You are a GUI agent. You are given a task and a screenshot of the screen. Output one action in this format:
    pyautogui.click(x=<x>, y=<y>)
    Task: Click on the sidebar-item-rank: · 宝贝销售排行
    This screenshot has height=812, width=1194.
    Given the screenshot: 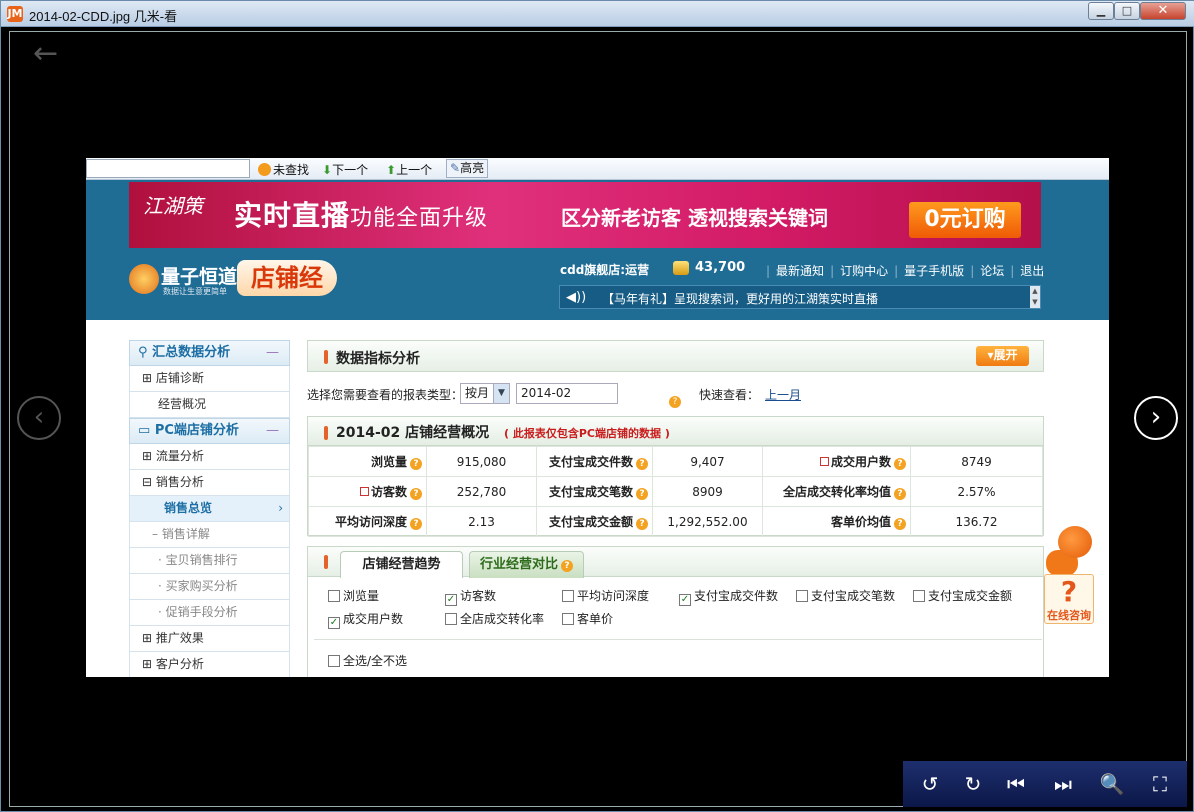 What is the action you would take?
    pyautogui.click(x=209, y=561)
    